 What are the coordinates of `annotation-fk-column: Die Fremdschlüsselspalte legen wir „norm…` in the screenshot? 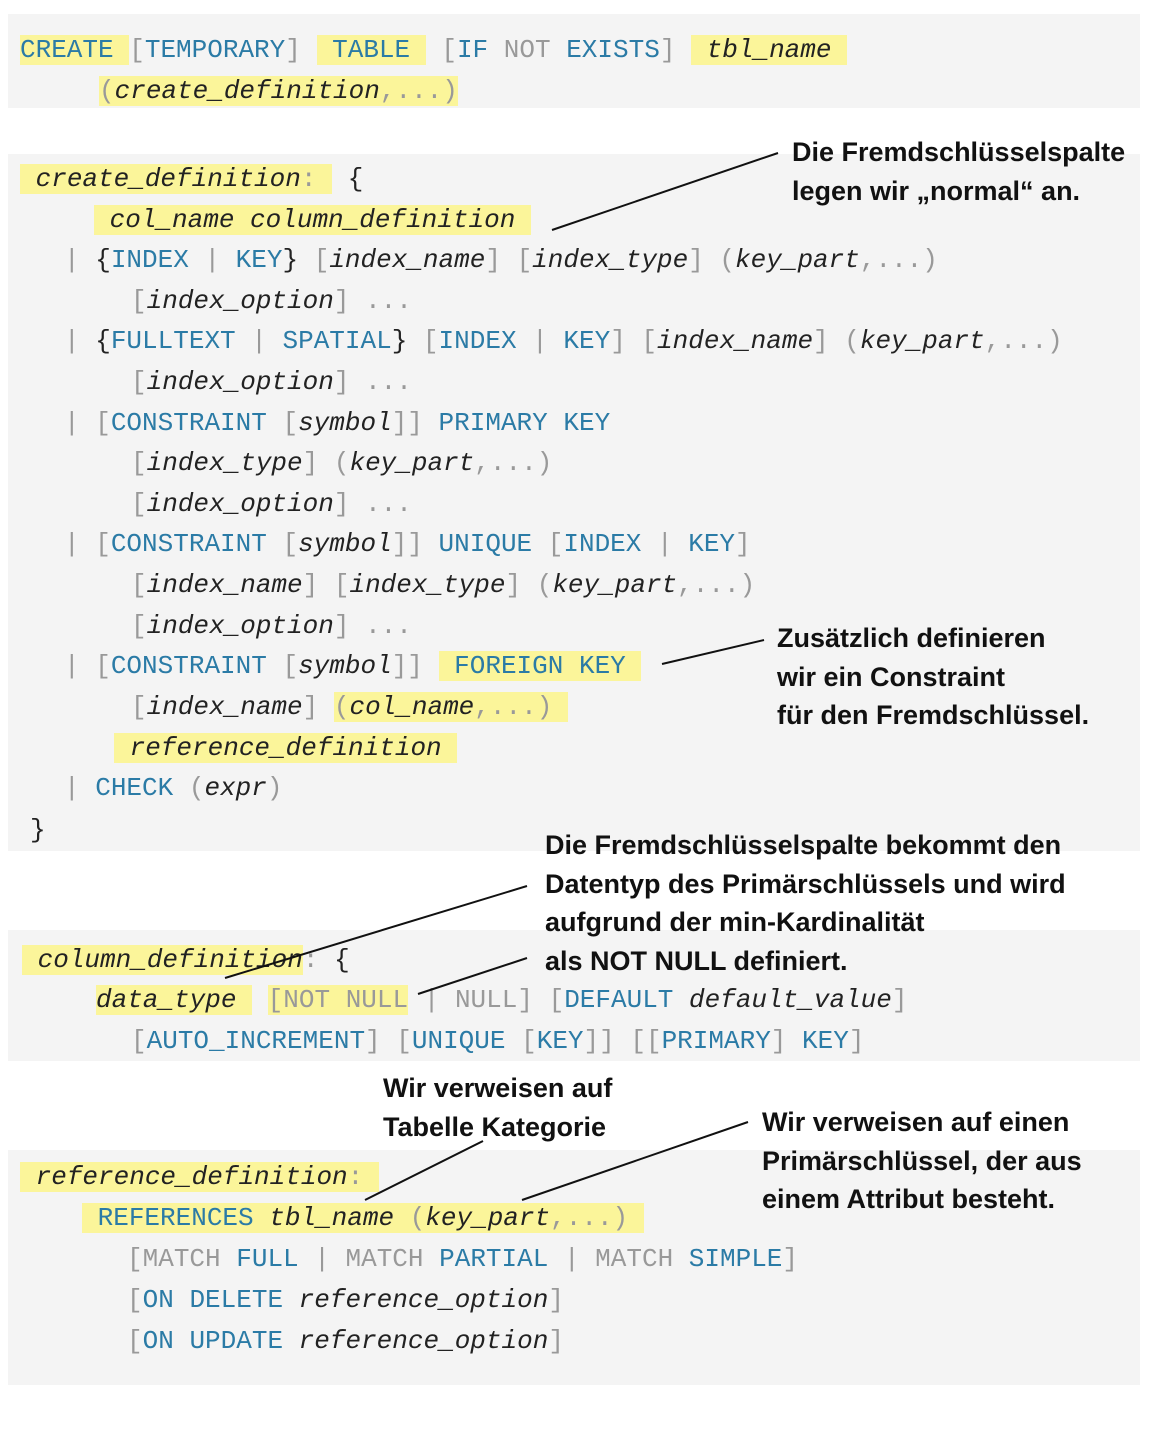 It's located at (959, 171).